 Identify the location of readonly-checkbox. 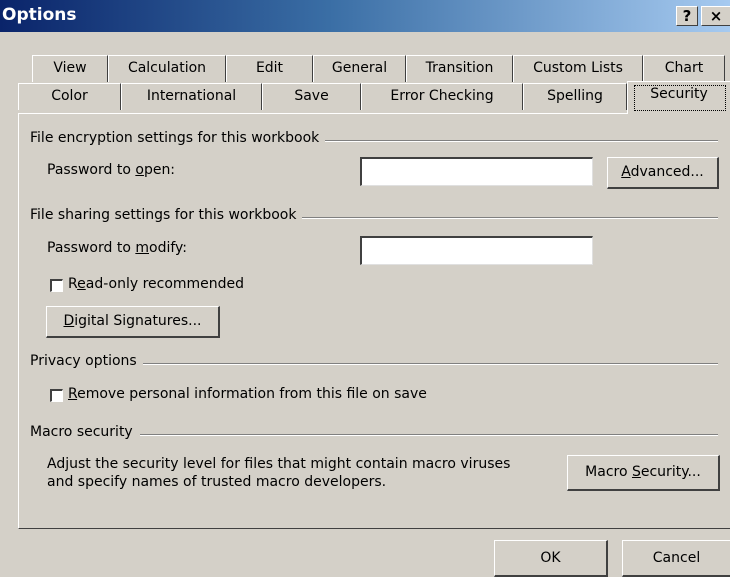
(56, 285).